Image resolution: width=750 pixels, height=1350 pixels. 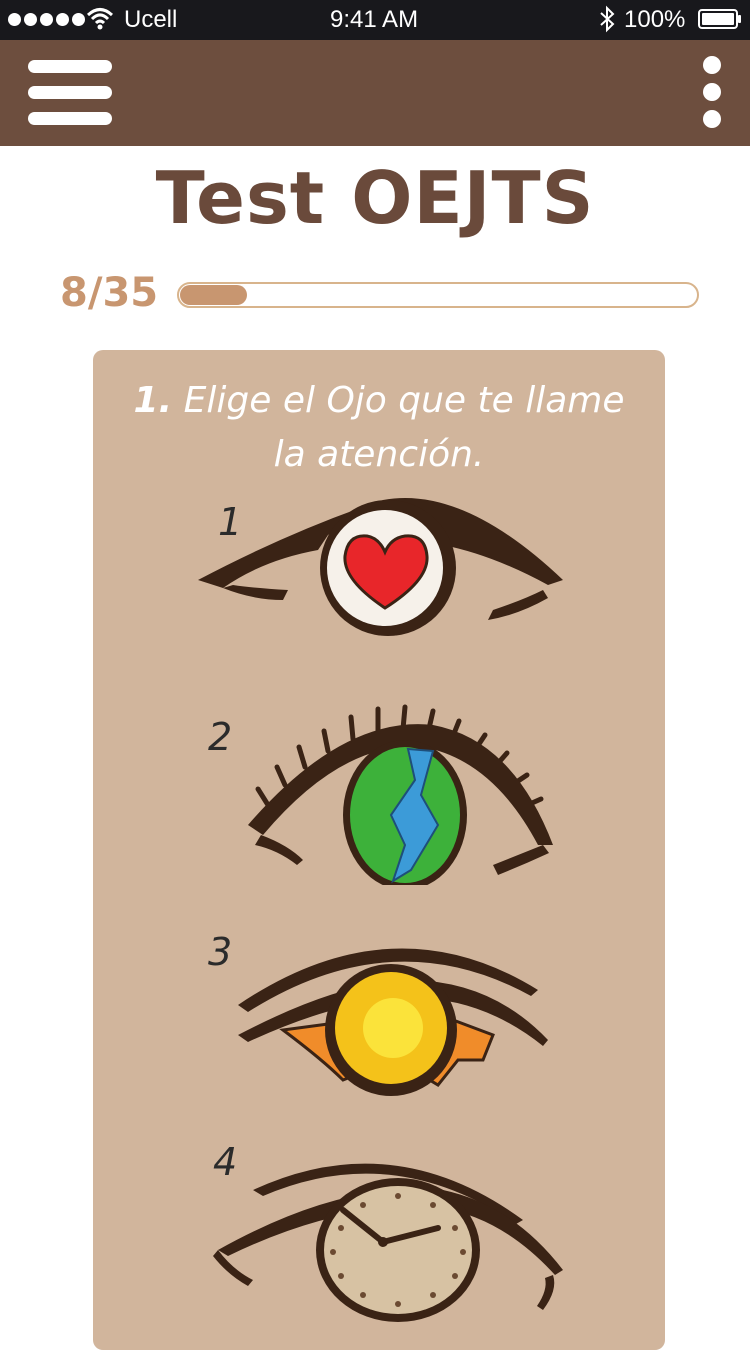 I want to click on option-2: 2, so click(x=388, y=785).